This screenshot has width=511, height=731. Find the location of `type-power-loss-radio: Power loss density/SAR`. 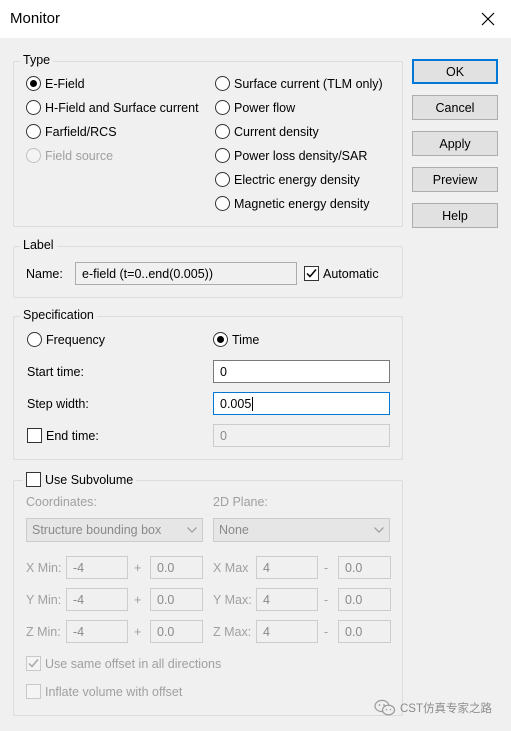

type-power-loss-radio: Power loss density/SAR is located at coordinates (291, 155).